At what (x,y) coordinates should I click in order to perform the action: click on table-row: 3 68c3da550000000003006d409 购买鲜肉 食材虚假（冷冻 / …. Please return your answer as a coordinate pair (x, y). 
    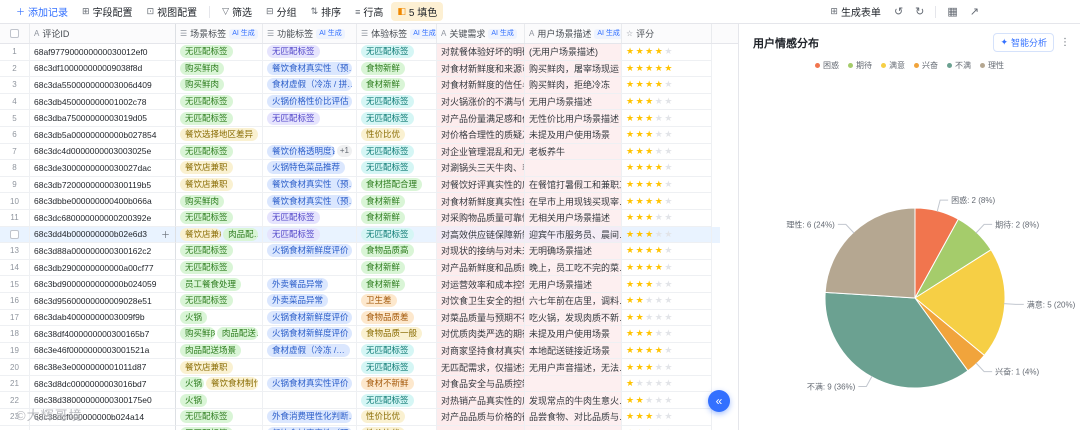
    Looking at the image, I should click on (369, 85).